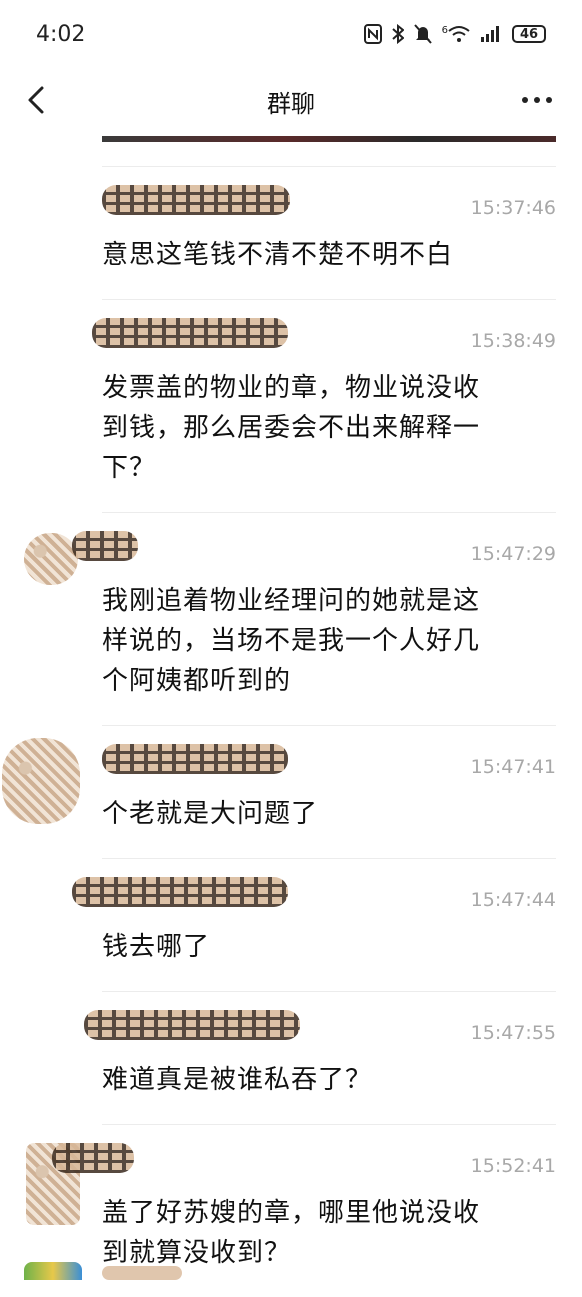 This screenshot has height=1297, width=582. I want to click on message-time: 15:47:29, so click(513, 554).